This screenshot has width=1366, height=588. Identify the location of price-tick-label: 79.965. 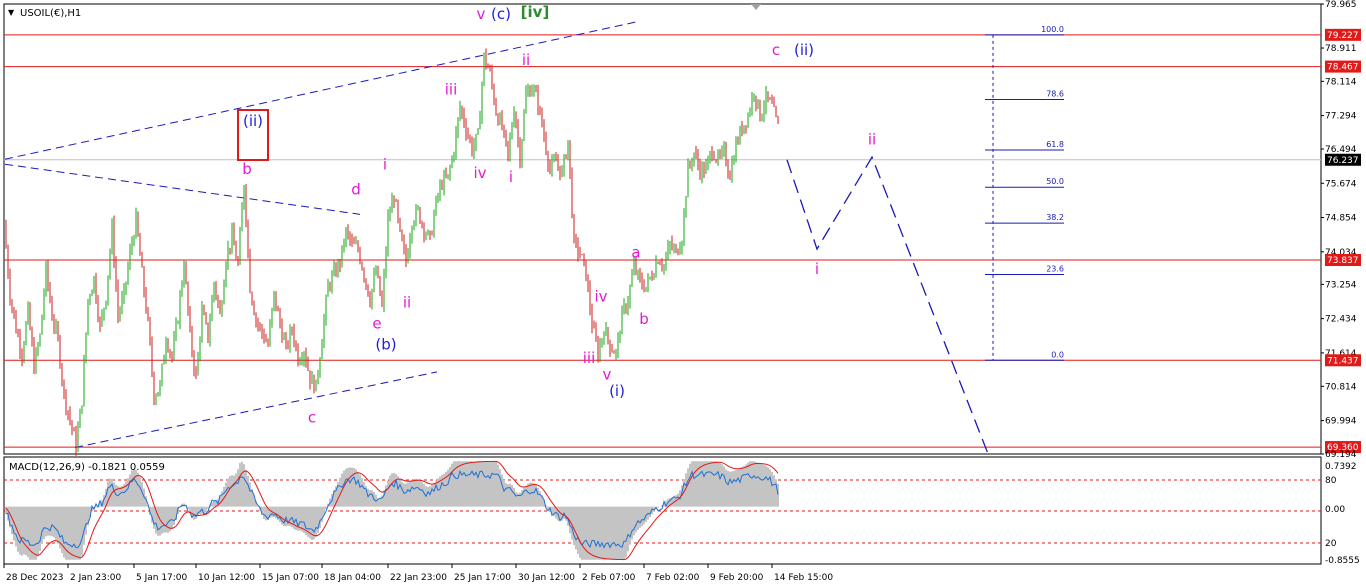
(1341, 5).